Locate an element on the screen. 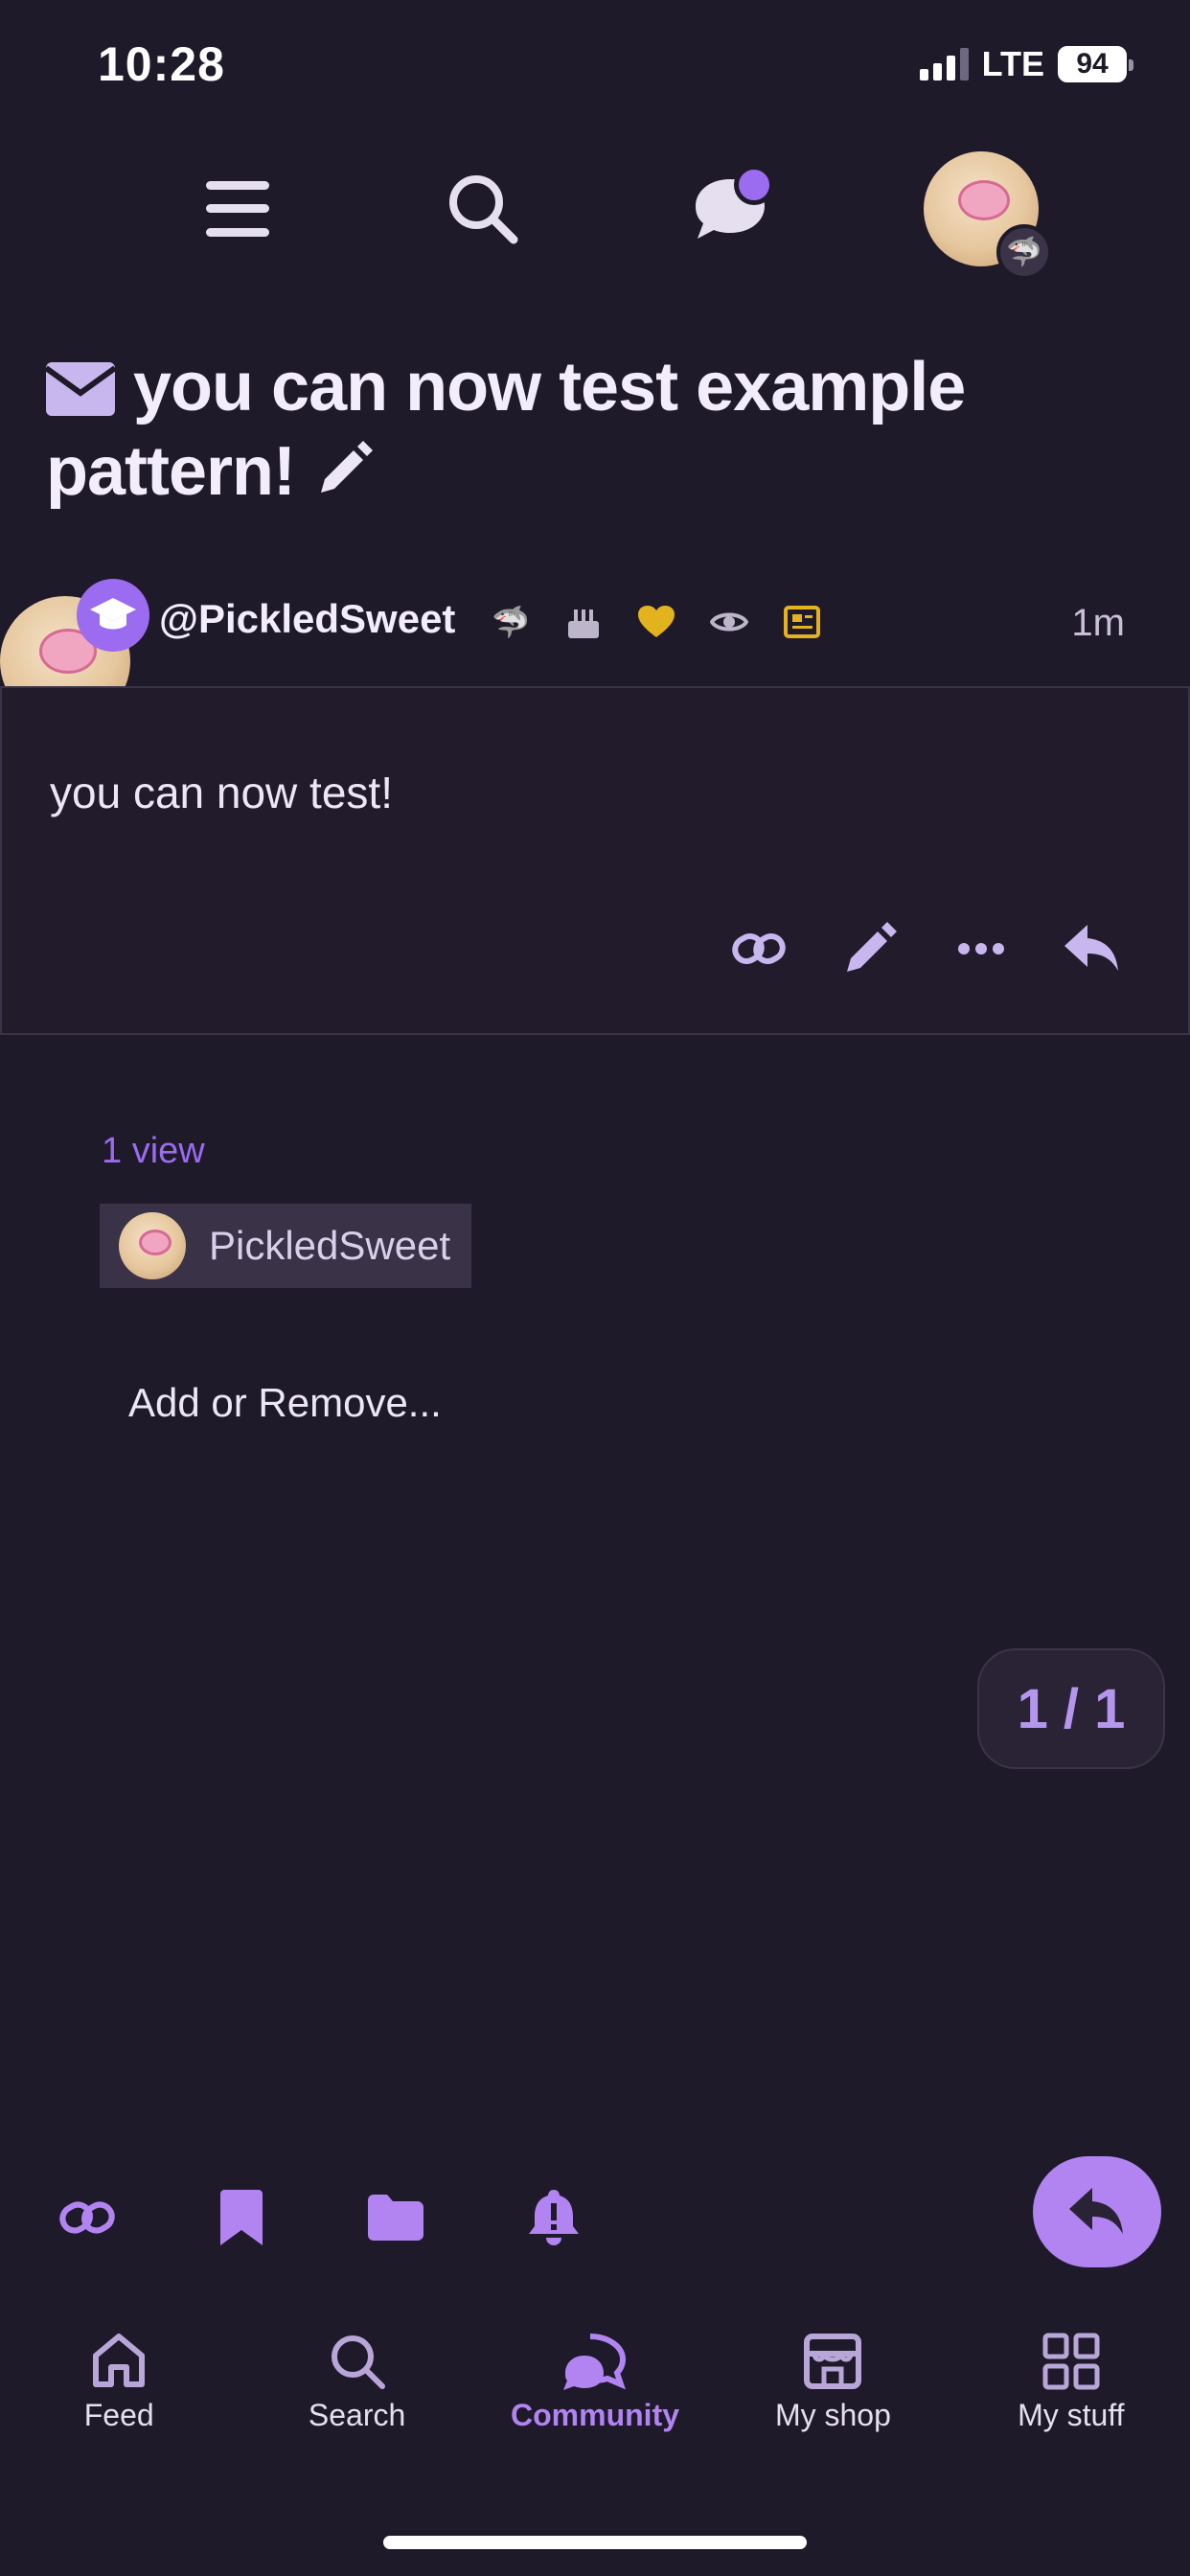  ellipsis-icon is located at coordinates (981, 948).